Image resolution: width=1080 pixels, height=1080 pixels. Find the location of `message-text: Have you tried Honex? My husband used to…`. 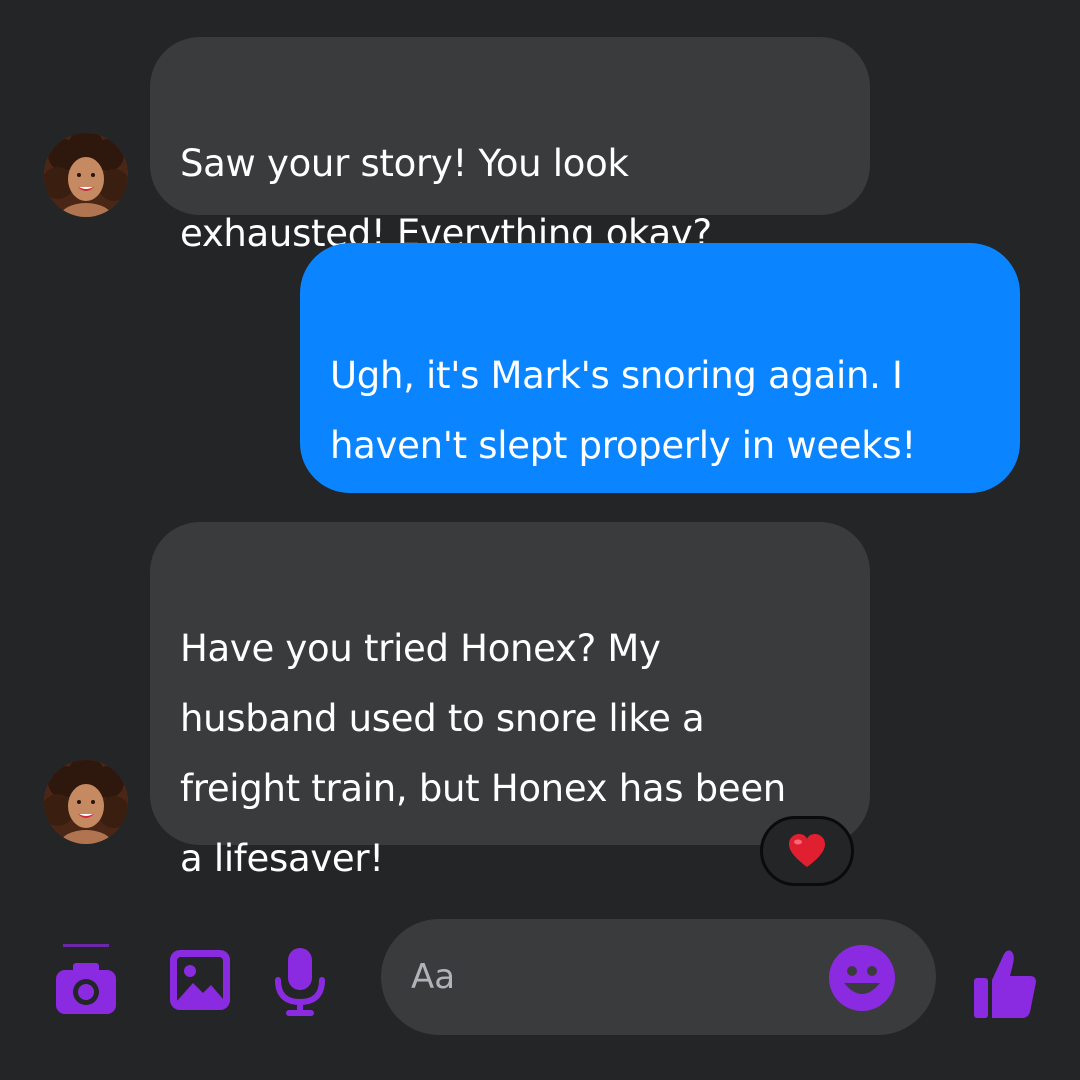

message-text: Have you tried Honex? My husband used to… is located at coordinates (483, 753).